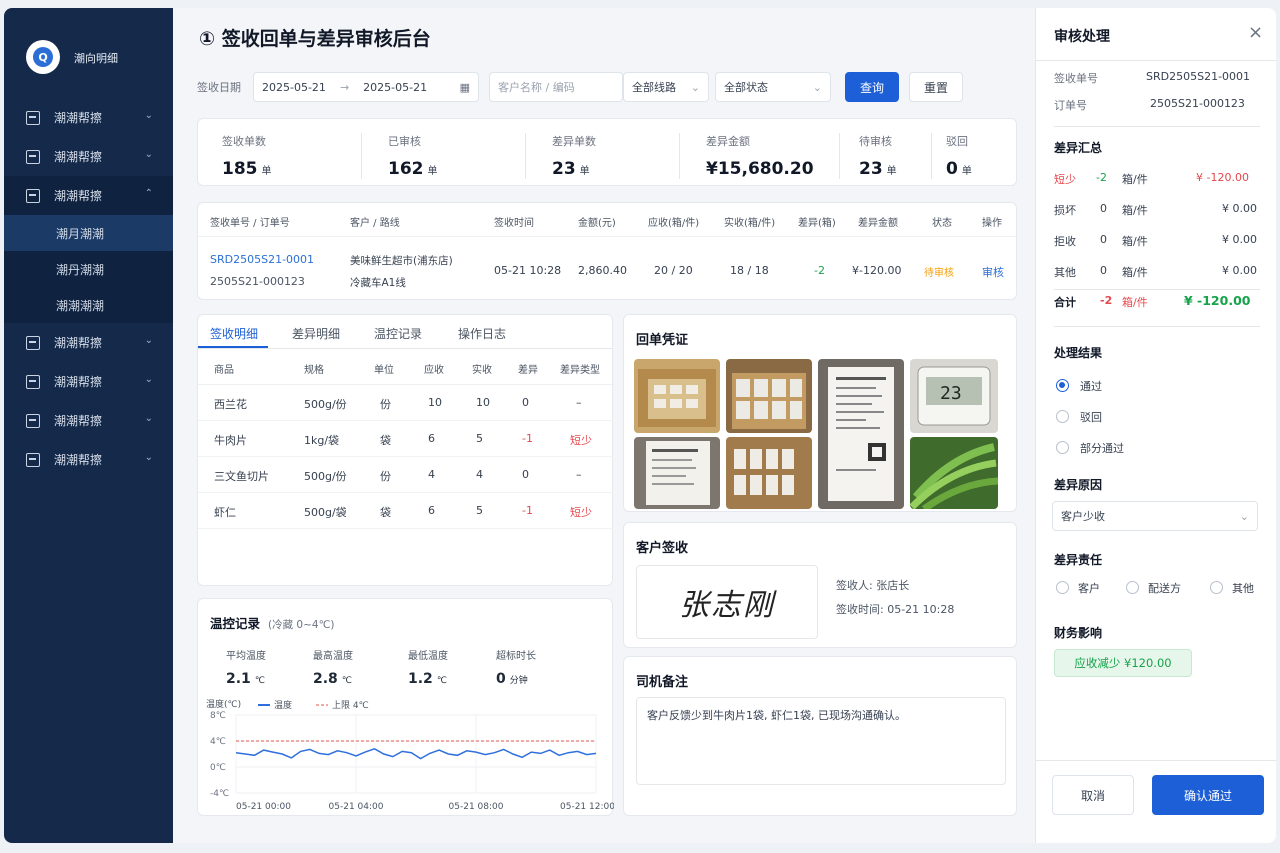  I want to click on voucher-title: 回单凭证, so click(662, 340).